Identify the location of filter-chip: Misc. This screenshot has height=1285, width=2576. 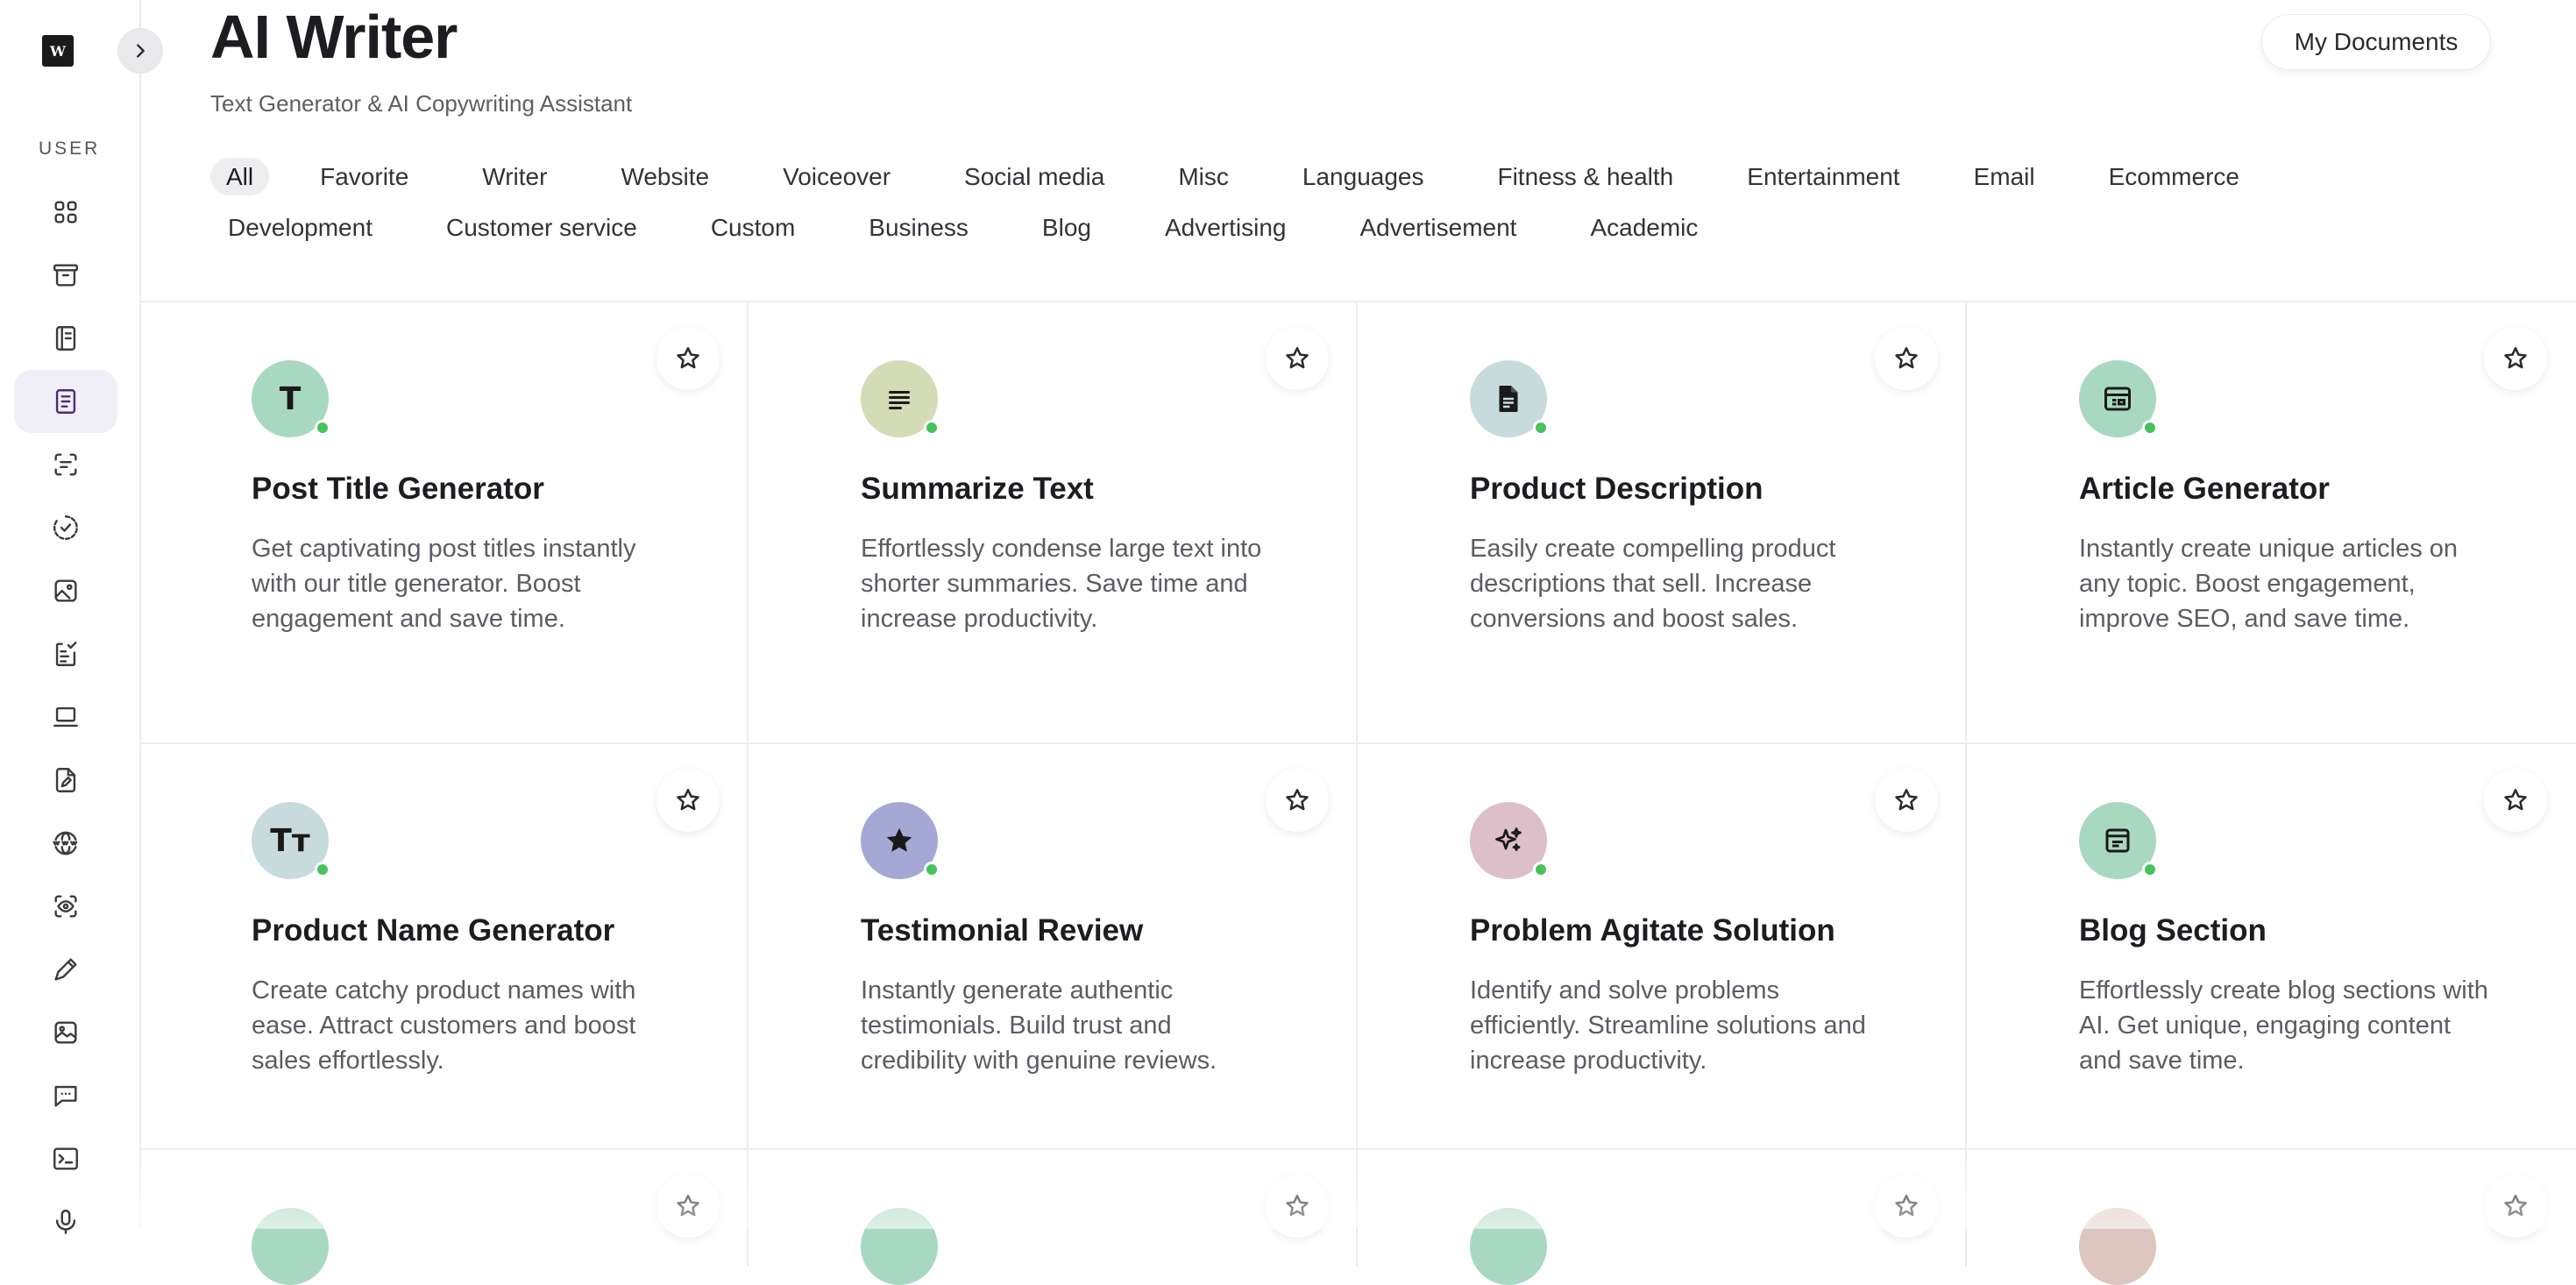
(1203, 176).